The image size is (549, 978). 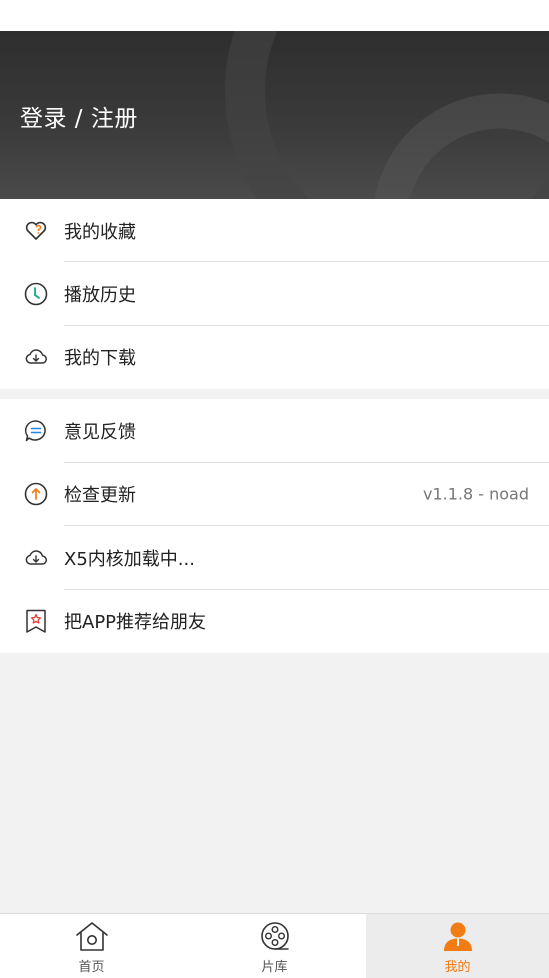 What do you see at coordinates (91, 967) in the screenshot?
I see `tab-label: 首页` at bounding box center [91, 967].